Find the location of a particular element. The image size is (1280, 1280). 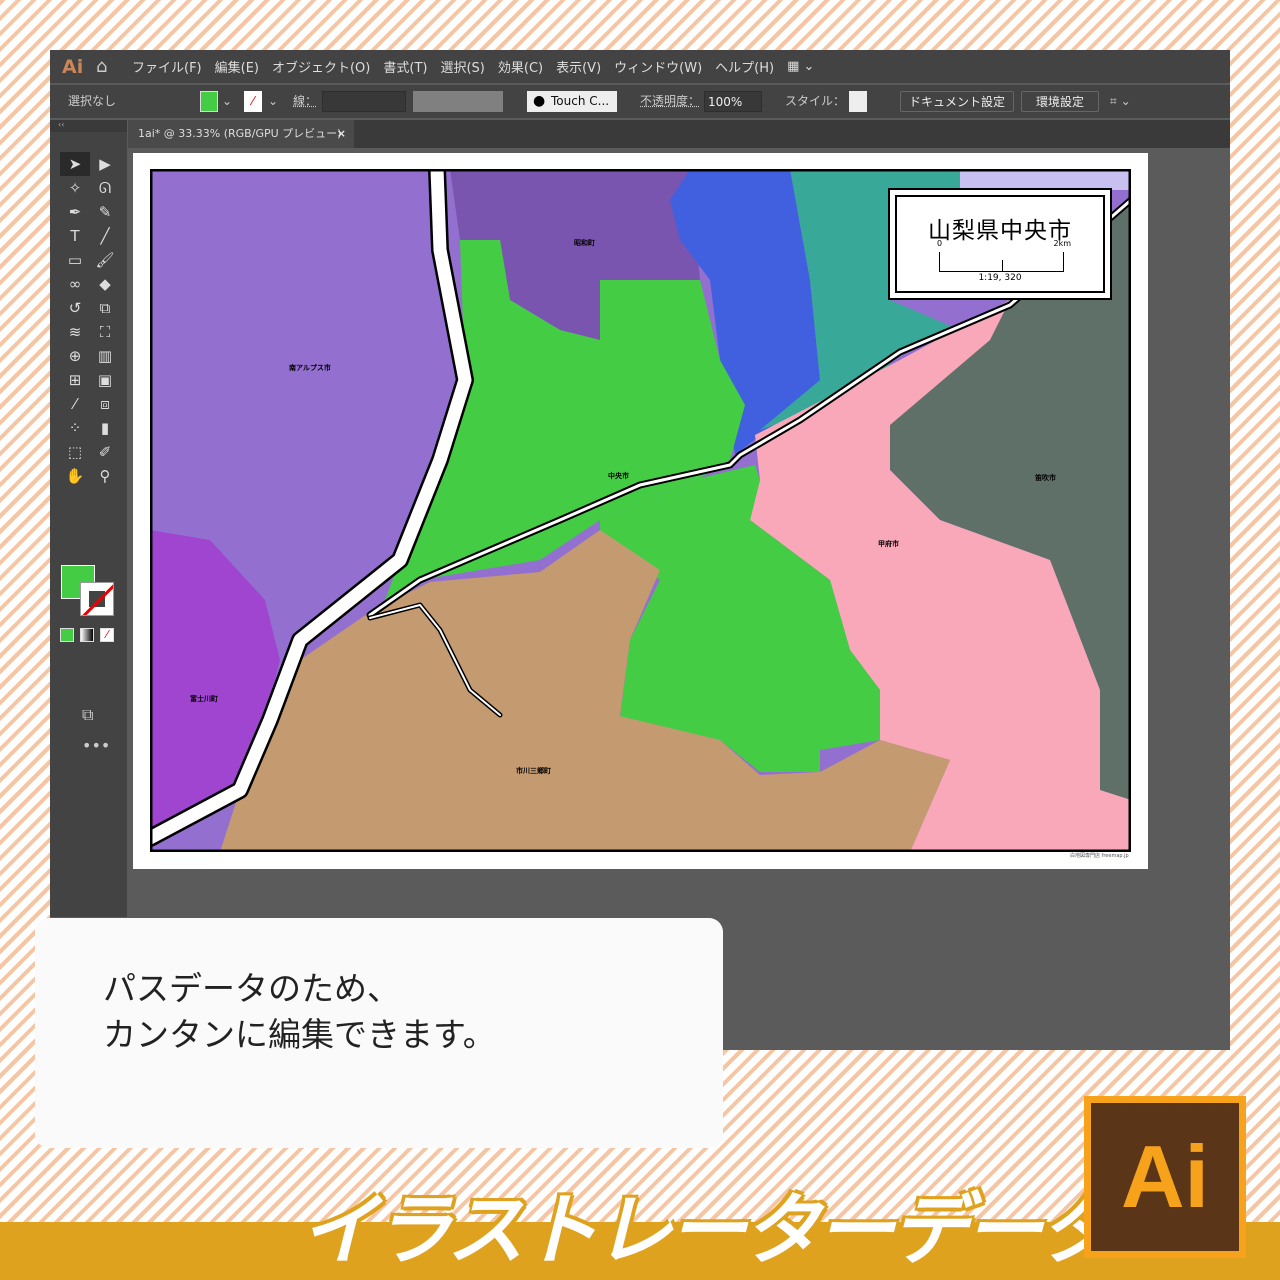

perspective-grid-icon: ▥ is located at coordinates (105, 356).